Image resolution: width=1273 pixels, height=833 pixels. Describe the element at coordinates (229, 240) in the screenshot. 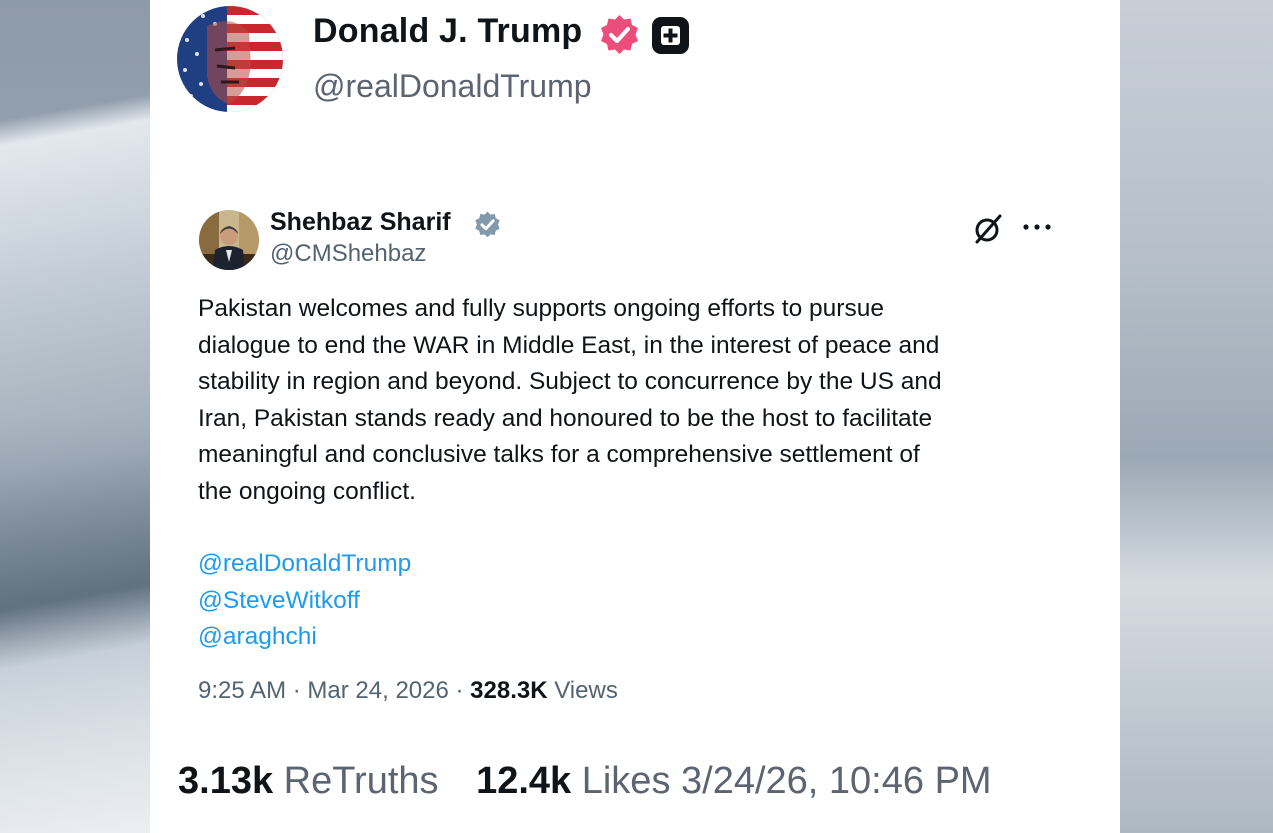

I see `quoted-author-avatar` at that location.